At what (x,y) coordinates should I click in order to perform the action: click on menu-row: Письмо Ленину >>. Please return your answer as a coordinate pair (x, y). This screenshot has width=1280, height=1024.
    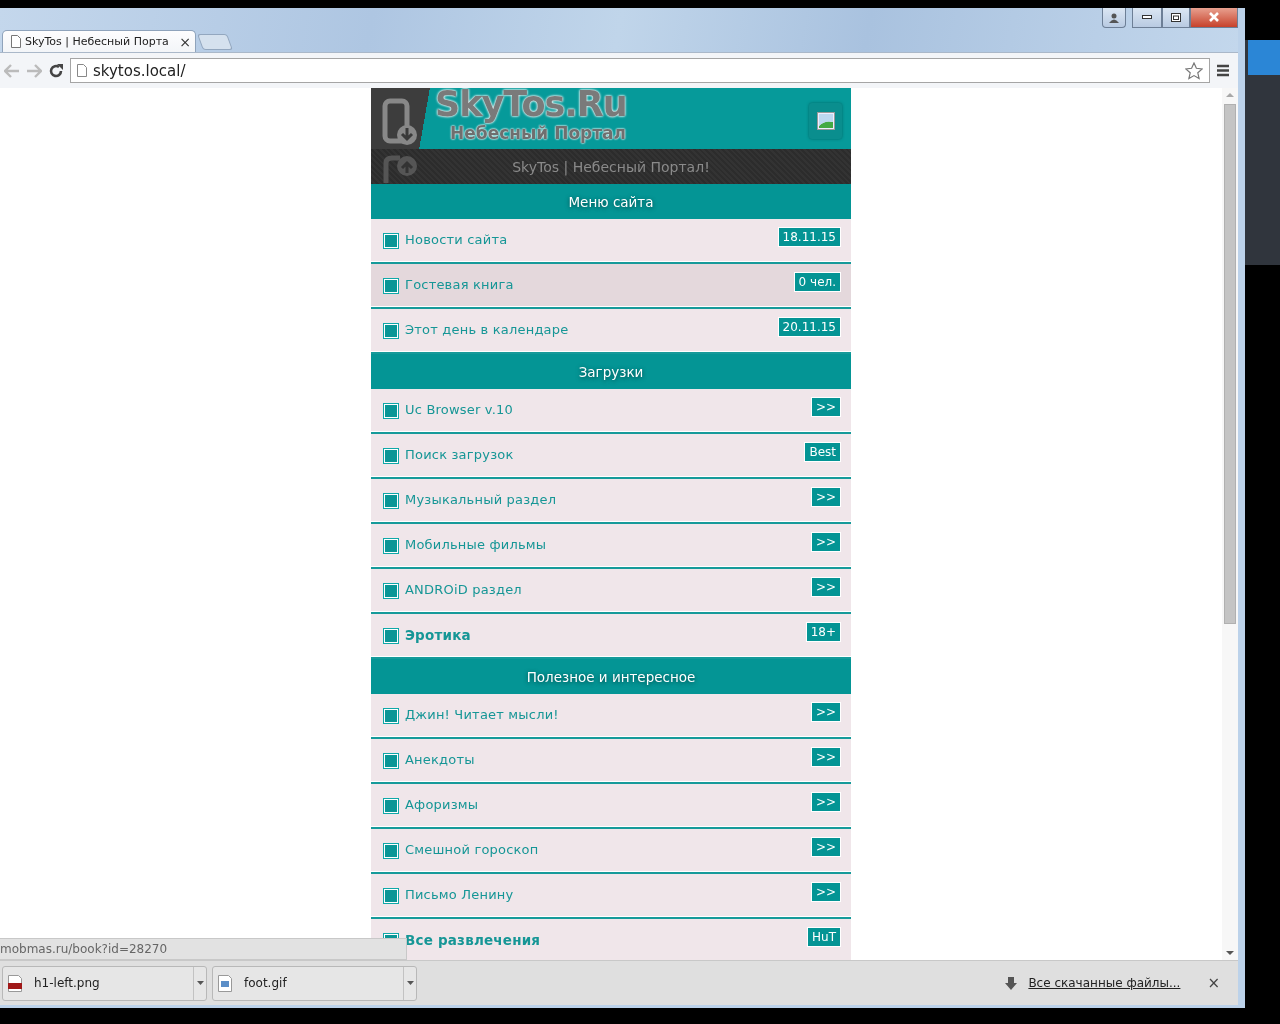
    Looking at the image, I should click on (611, 896).